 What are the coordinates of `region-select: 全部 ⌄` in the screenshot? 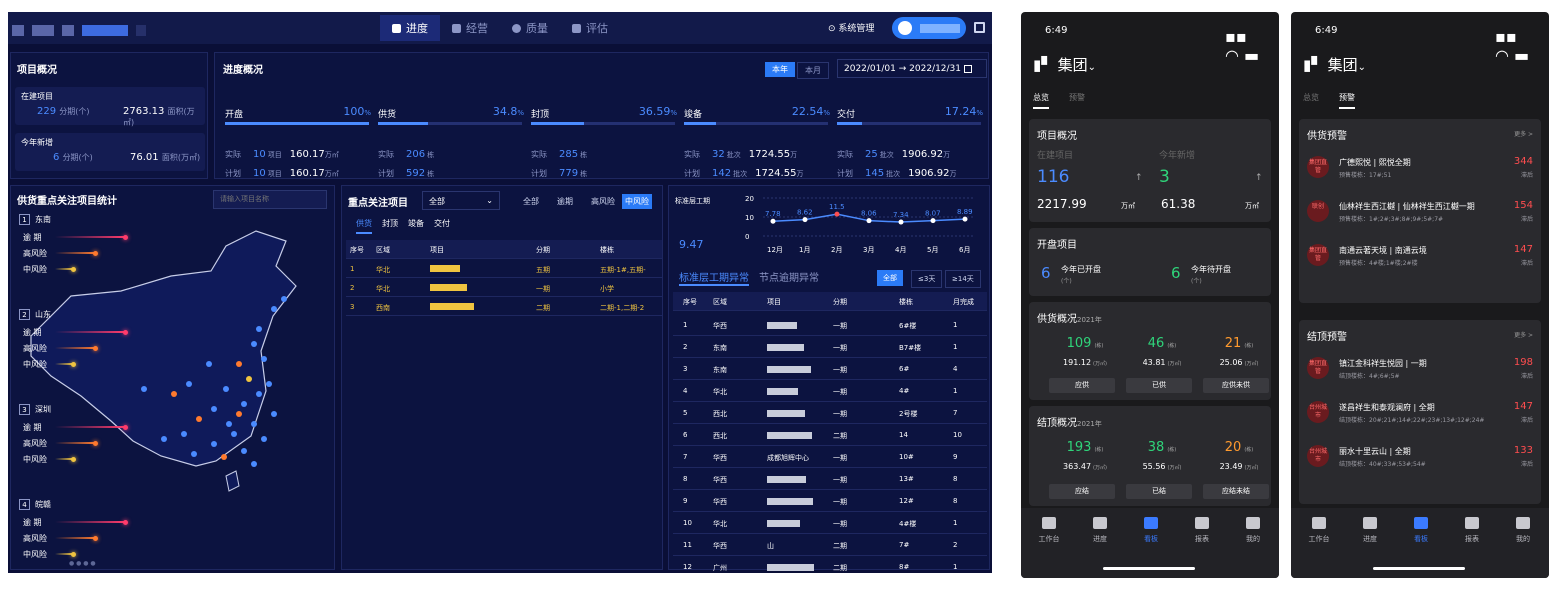 It's located at (461, 200).